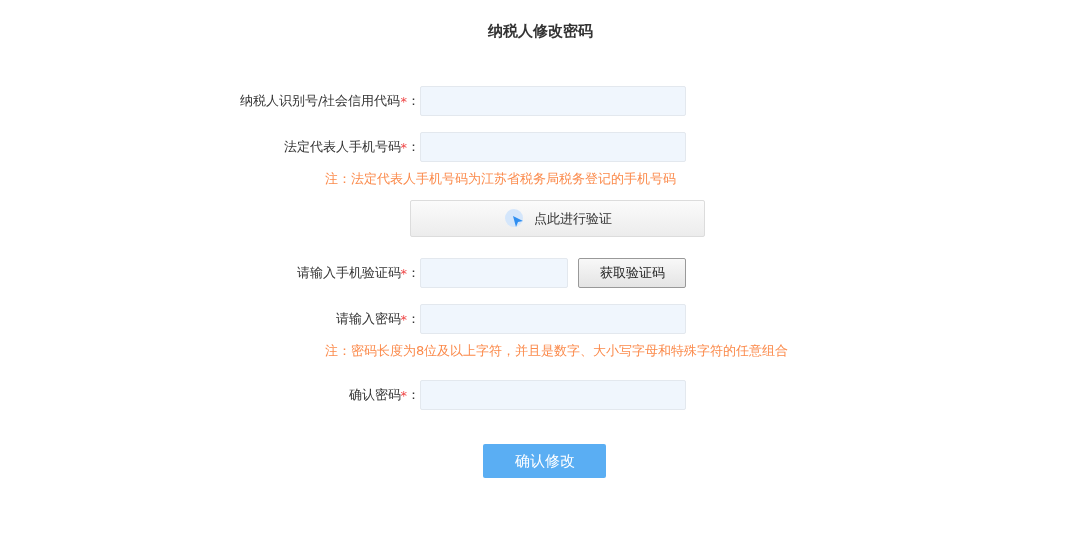 The image size is (1080, 533). What do you see at coordinates (632, 273) in the screenshot?
I see `get-code-button: 获取验证码` at bounding box center [632, 273].